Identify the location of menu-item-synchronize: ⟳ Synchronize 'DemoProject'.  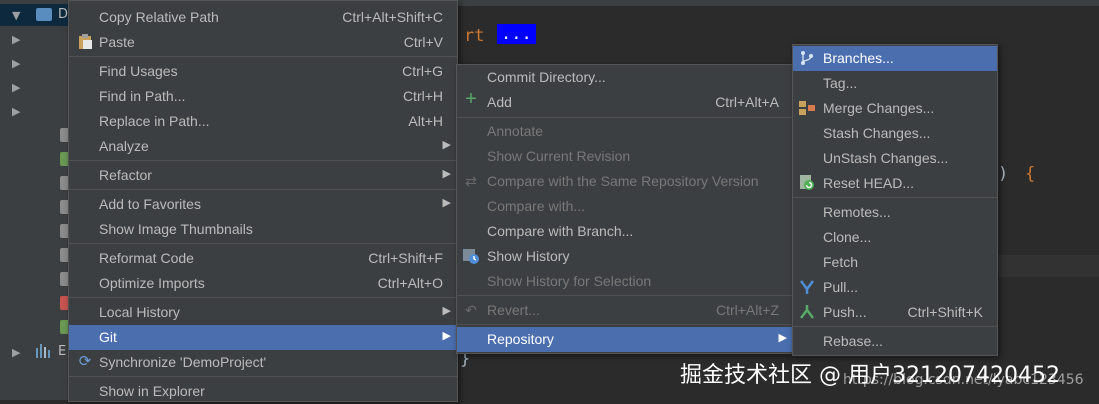
(263, 362).